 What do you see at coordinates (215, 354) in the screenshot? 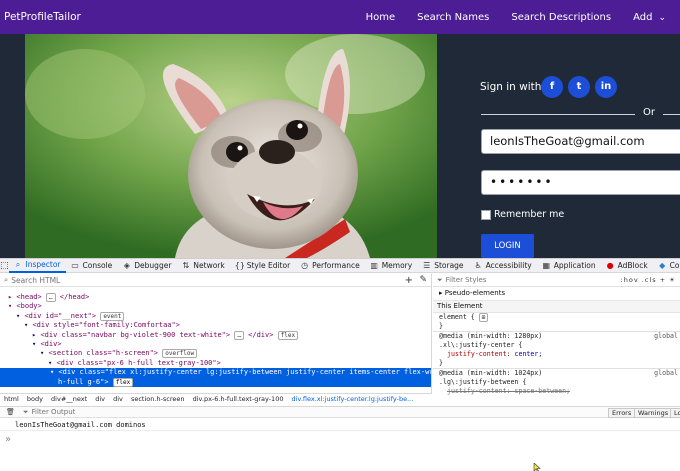
I see `tree-line: ▾ <section class="h-screen"> overflow` at bounding box center [215, 354].